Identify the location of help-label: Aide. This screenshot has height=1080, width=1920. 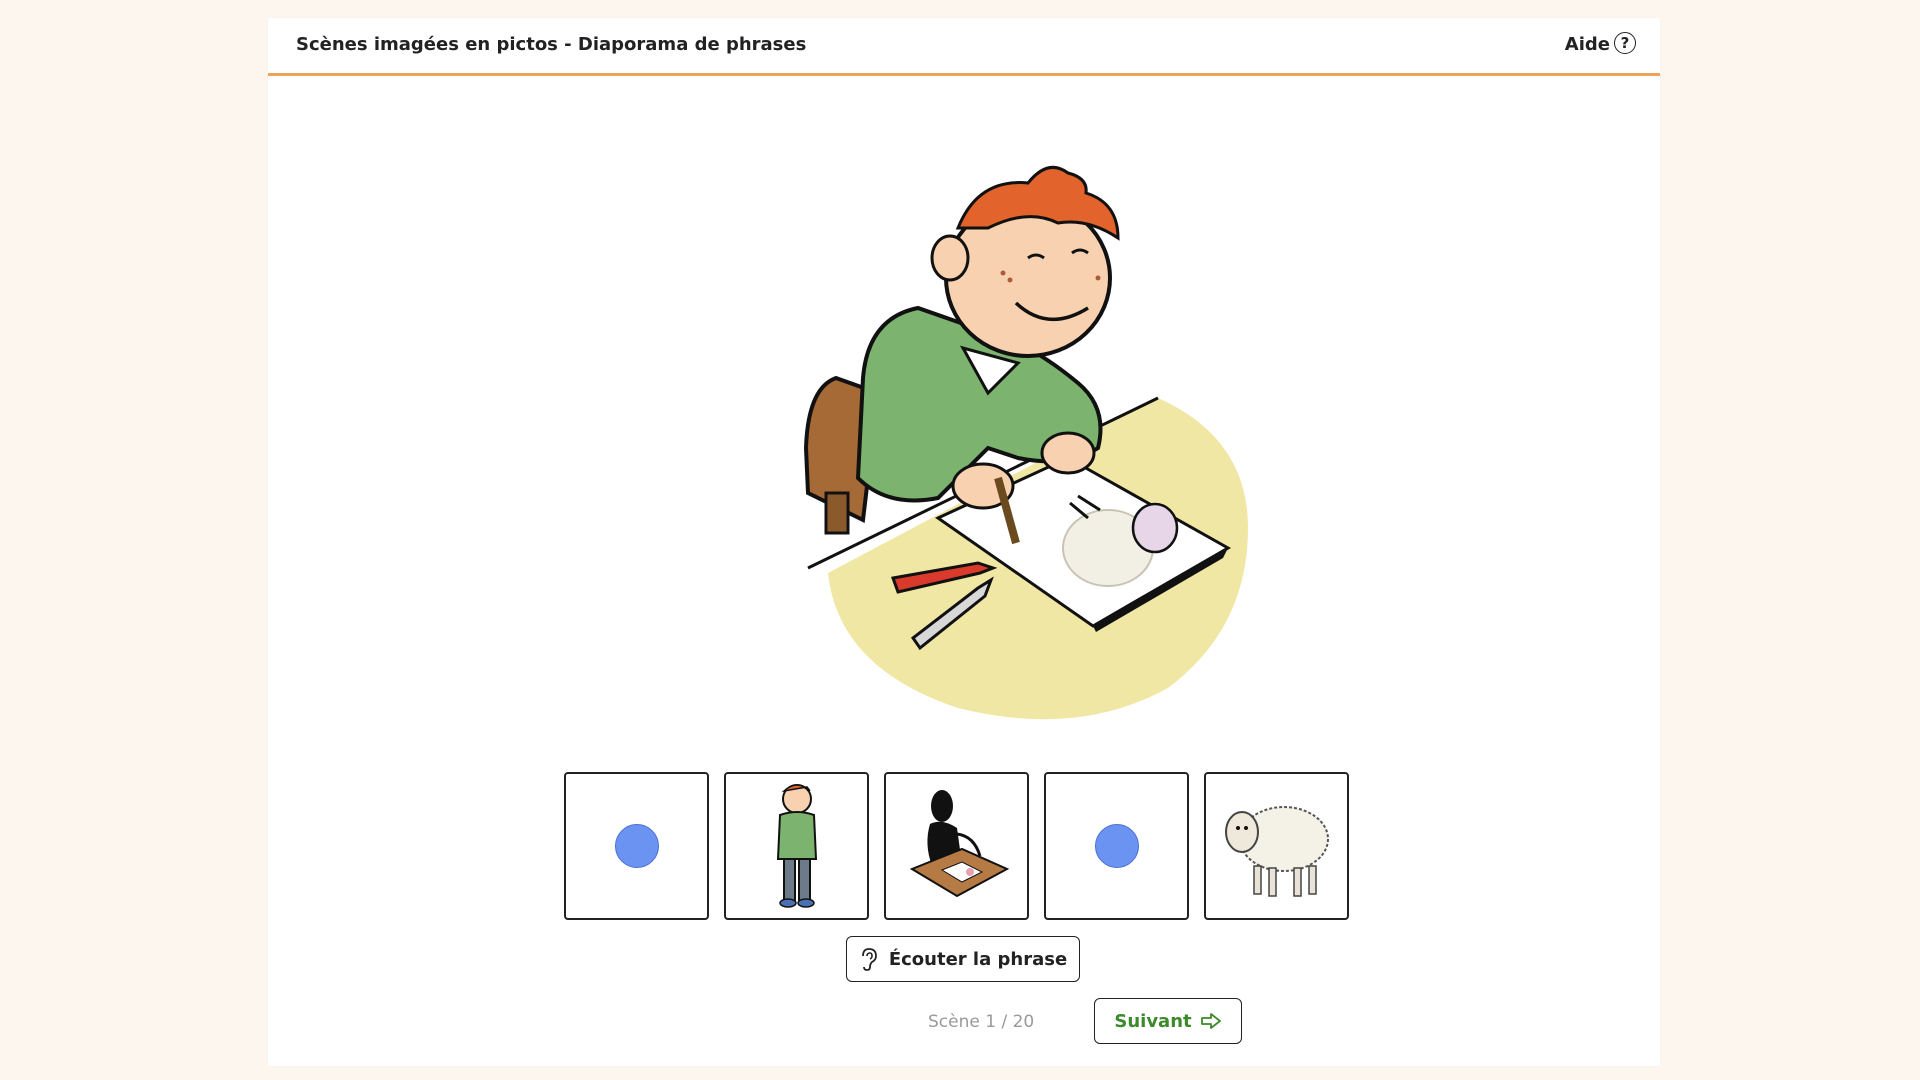
(1587, 44).